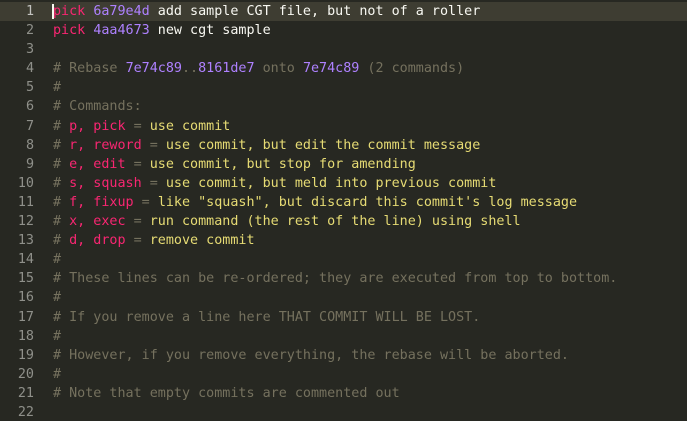  What do you see at coordinates (29, 145) in the screenshot?
I see `line-number: 8` at bounding box center [29, 145].